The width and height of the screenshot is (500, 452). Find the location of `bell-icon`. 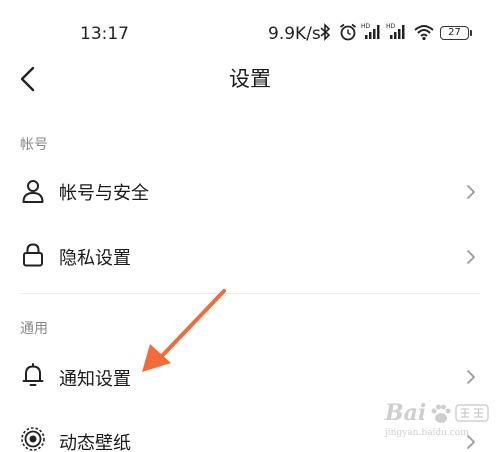

bell-icon is located at coordinates (33, 374).